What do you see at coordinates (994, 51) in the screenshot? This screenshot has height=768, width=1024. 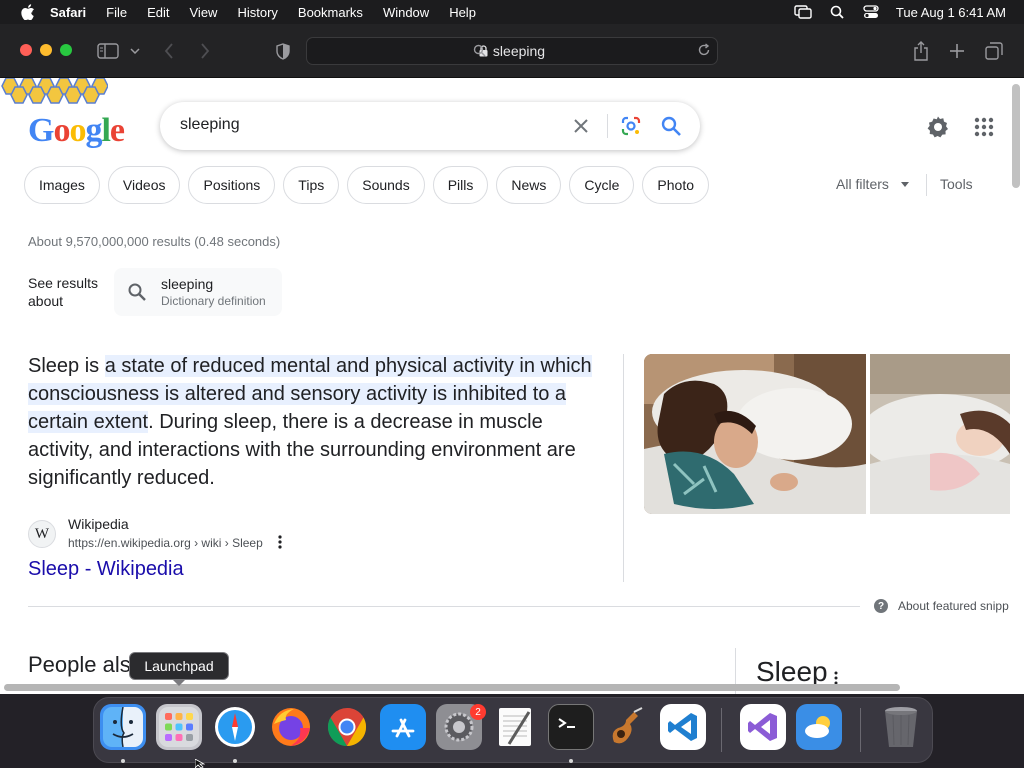 I see `tab-overview-icon` at bounding box center [994, 51].